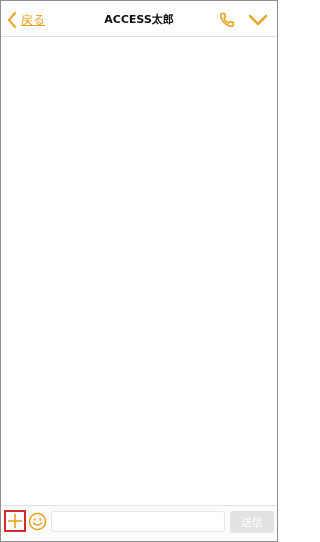  I want to click on message-input, so click(138, 521).